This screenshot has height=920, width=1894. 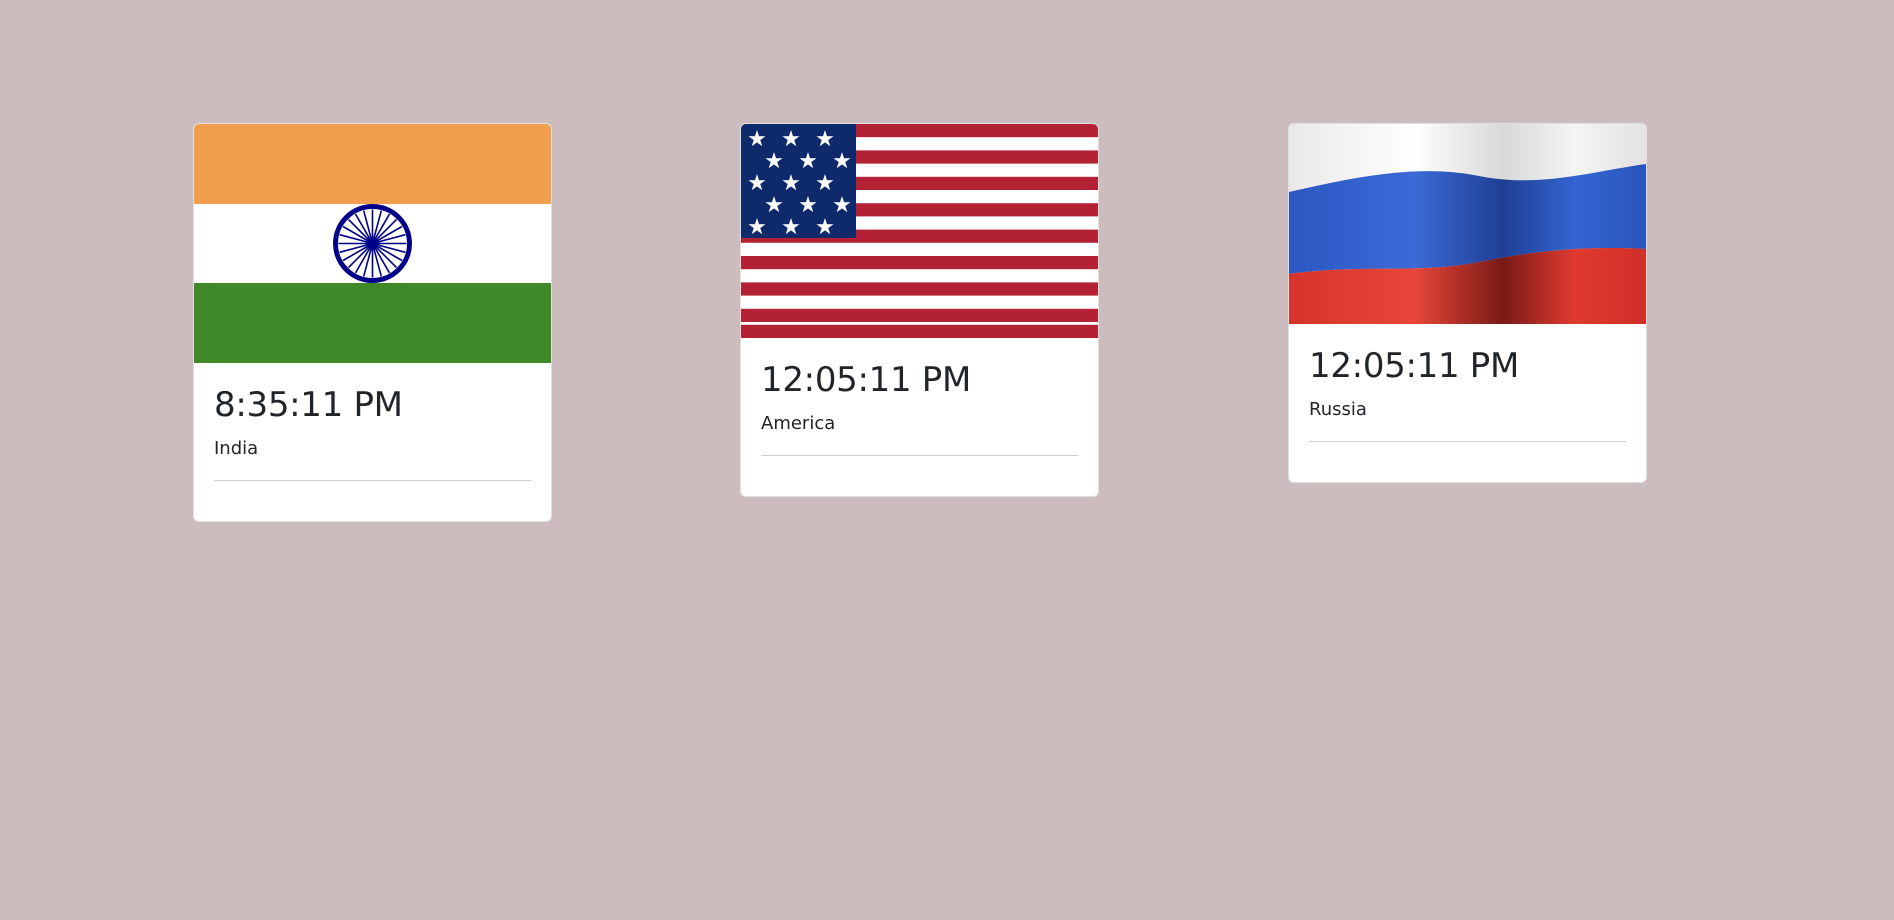 I want to click on clock-card-russia: 12:05:11 PM Russia, so click(x=1467, y=303).